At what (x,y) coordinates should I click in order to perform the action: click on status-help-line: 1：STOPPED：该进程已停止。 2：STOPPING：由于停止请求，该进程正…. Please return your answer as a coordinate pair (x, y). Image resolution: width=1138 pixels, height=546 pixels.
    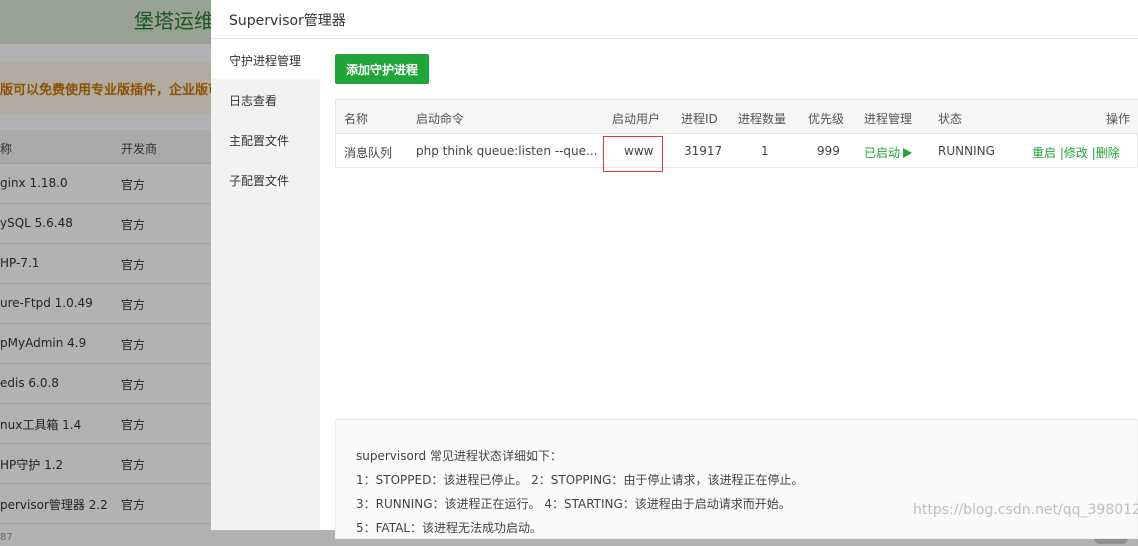
    Looking at the image, I should click on (580, 480).